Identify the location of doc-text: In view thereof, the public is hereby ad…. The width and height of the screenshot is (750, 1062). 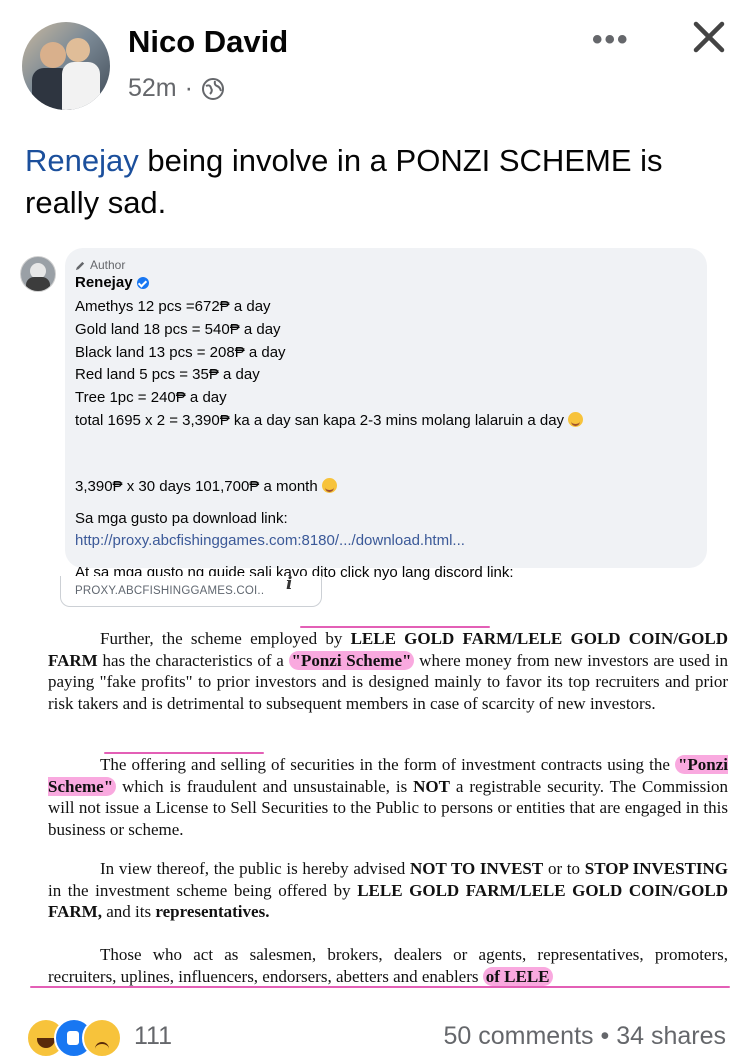
(255, 868).